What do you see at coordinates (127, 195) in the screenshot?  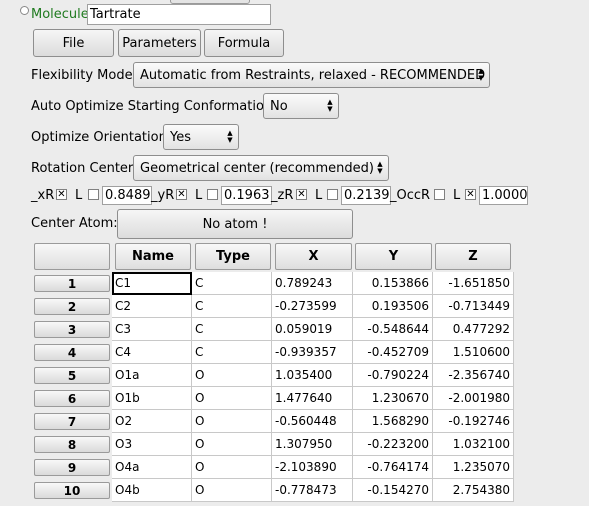 I see `xR-value-field: 0.8489` at bounding box center [127, 195].